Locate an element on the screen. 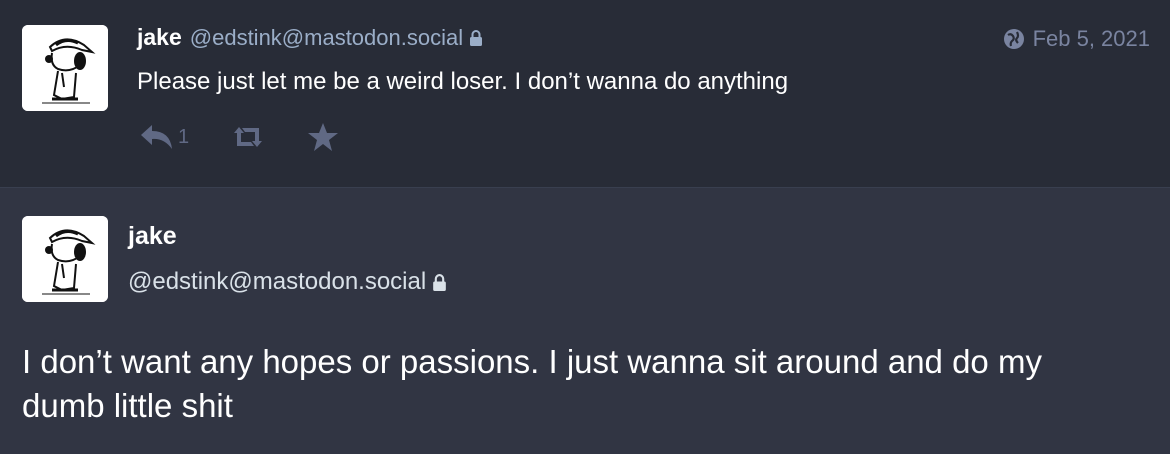 The image size is (1170, 454). status-header: jake @edstink@mastodon.social is located at coordinates (310, 37).